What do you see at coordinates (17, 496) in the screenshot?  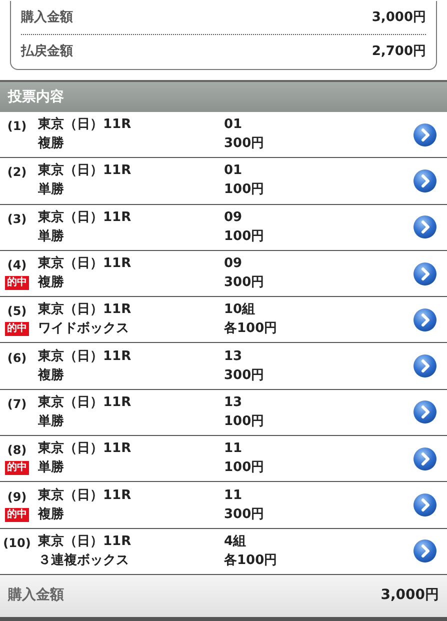 I see `bet-number: (9)` at bounding box center [17, 496].